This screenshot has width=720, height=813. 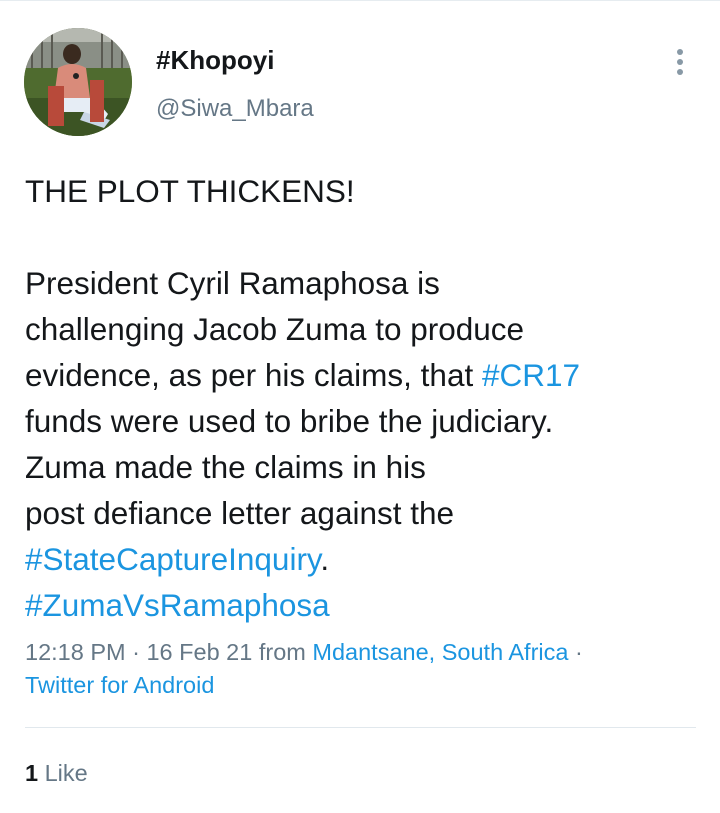 What do you see at coordinates (177, 605) in the screenshot?
I see `hashtag-link: #ZumaVsRamaphosa` at bounding box center [177, 605].